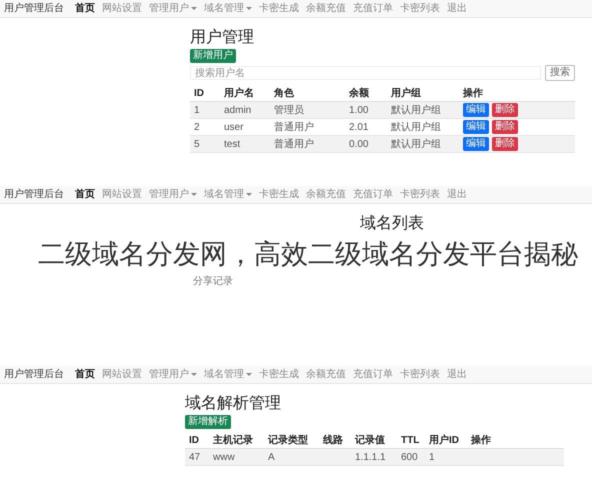 This screenshot has width=592, height=490. What do you see at coordinates (197, 127) in the screenshot?
I see `table-cell-text: 2` at bounding box center [197, 127].